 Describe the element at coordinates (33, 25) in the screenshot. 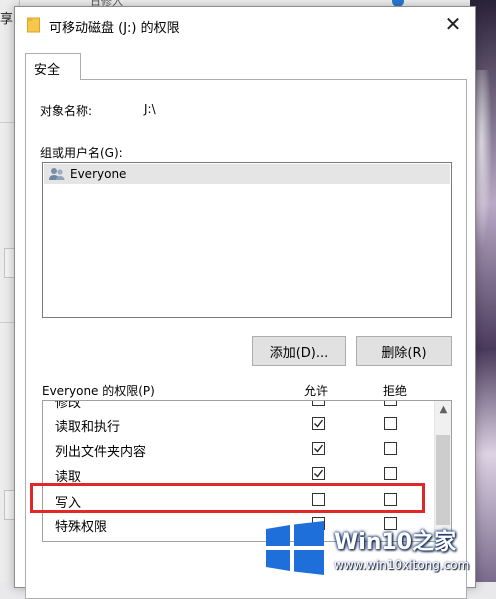

I see `folder-icon` at that location.